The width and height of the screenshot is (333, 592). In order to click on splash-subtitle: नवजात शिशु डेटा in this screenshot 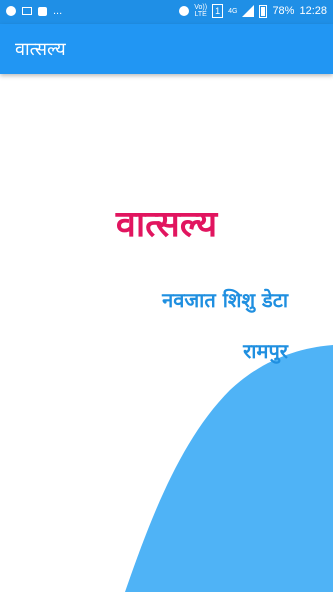, I will do `click(225, 300)`.